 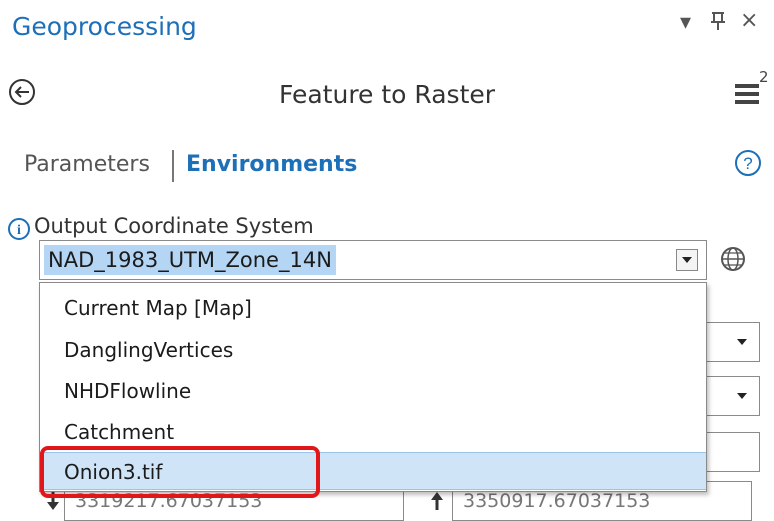 I want to click on pane-options-dropdown: ▾, so click(x=685, y=22).